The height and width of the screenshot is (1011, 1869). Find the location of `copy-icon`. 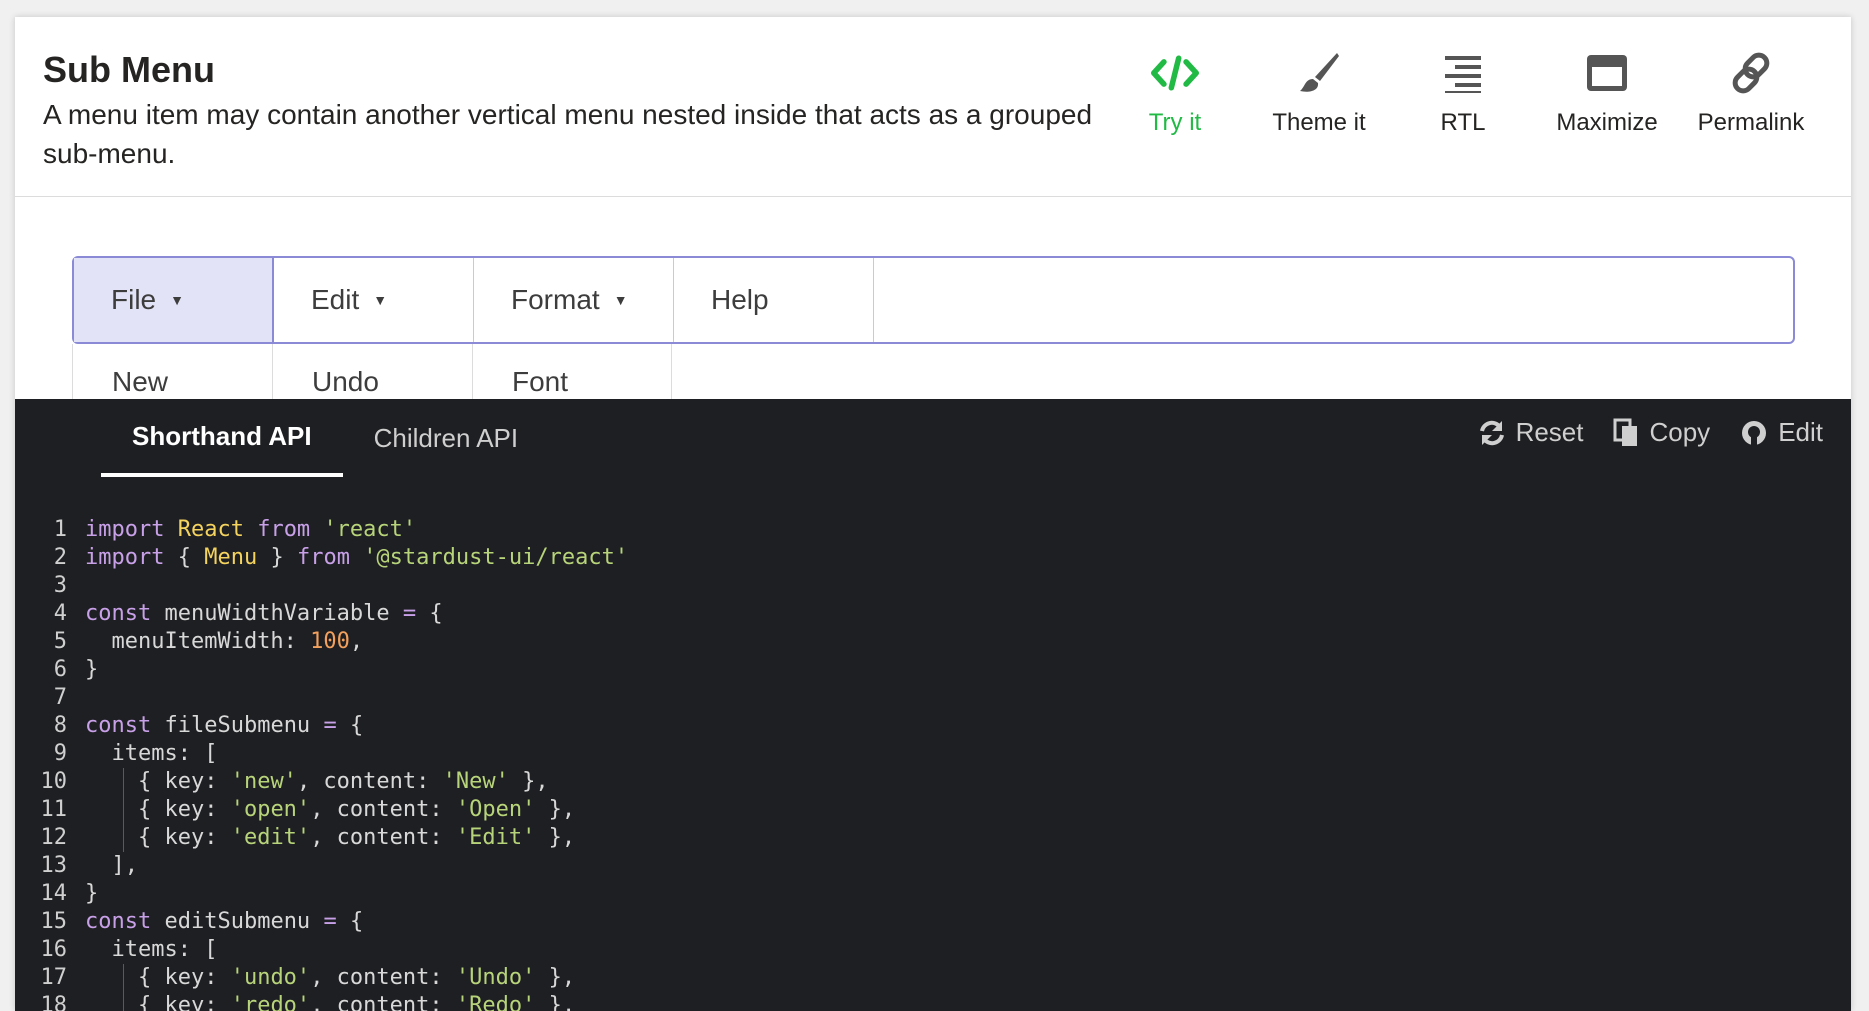

copy-icon is located at coordinates (1626, 433).